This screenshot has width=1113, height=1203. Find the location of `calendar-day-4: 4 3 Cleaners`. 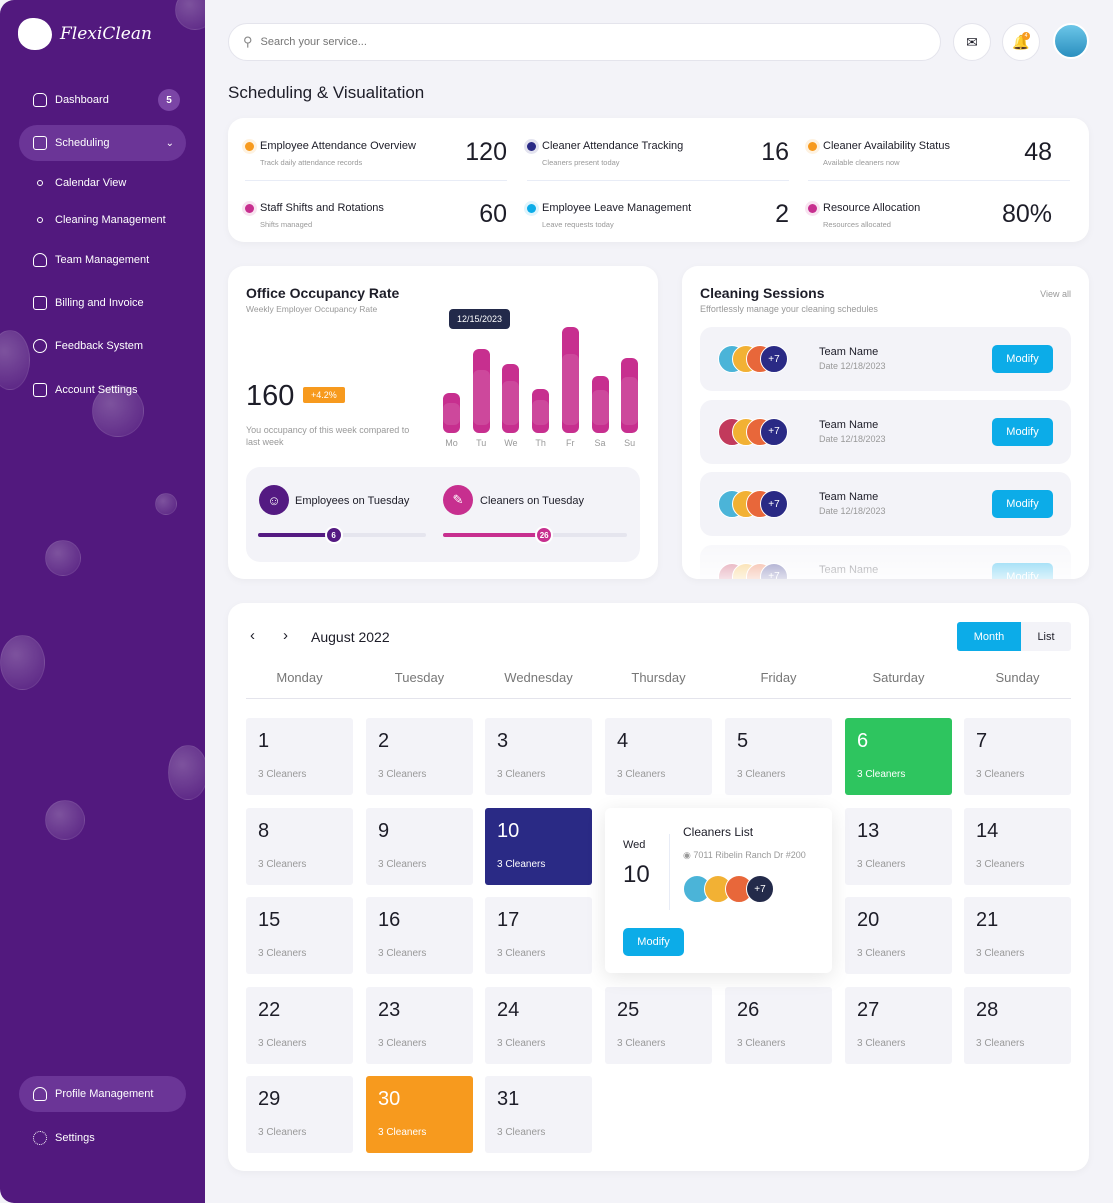

calendar-day-4: 4 3 Cleaners is located at coordinates (658, 756).